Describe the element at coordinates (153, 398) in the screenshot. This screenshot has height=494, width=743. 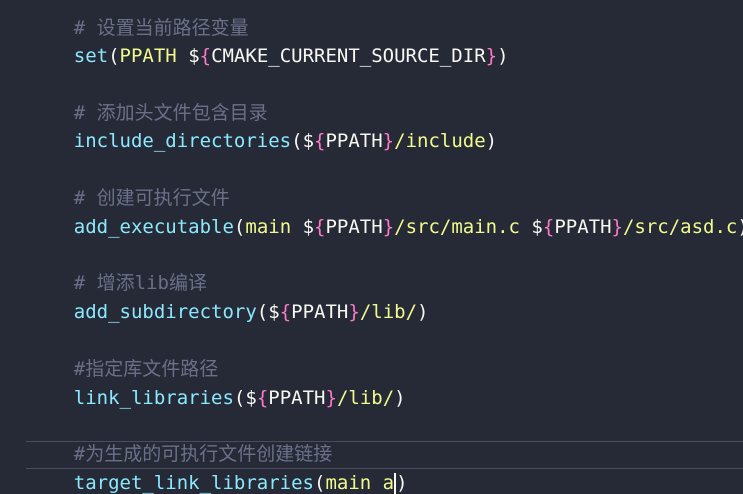
I see `function-name: link_libraries` at that location.